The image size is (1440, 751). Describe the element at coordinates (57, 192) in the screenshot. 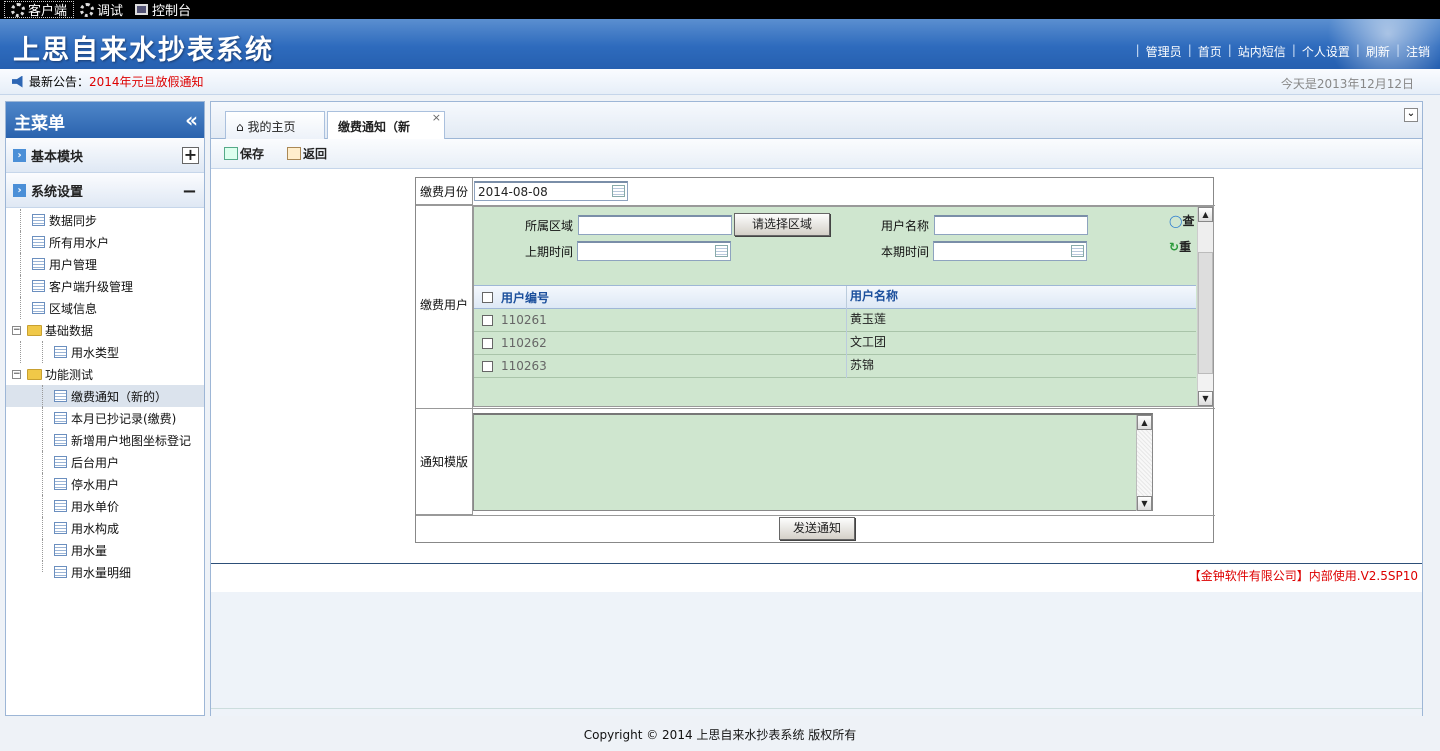

I see `module-label: 系统设置` at that location.